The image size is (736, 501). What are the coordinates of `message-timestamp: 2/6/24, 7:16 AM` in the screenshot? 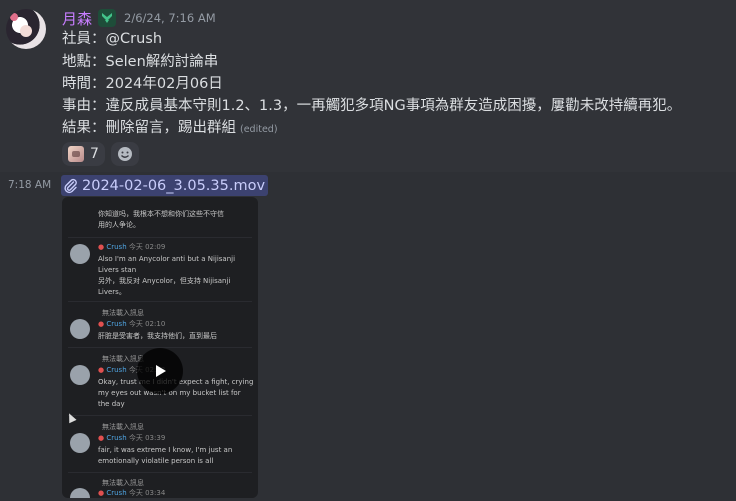 It's located at (170, 18).